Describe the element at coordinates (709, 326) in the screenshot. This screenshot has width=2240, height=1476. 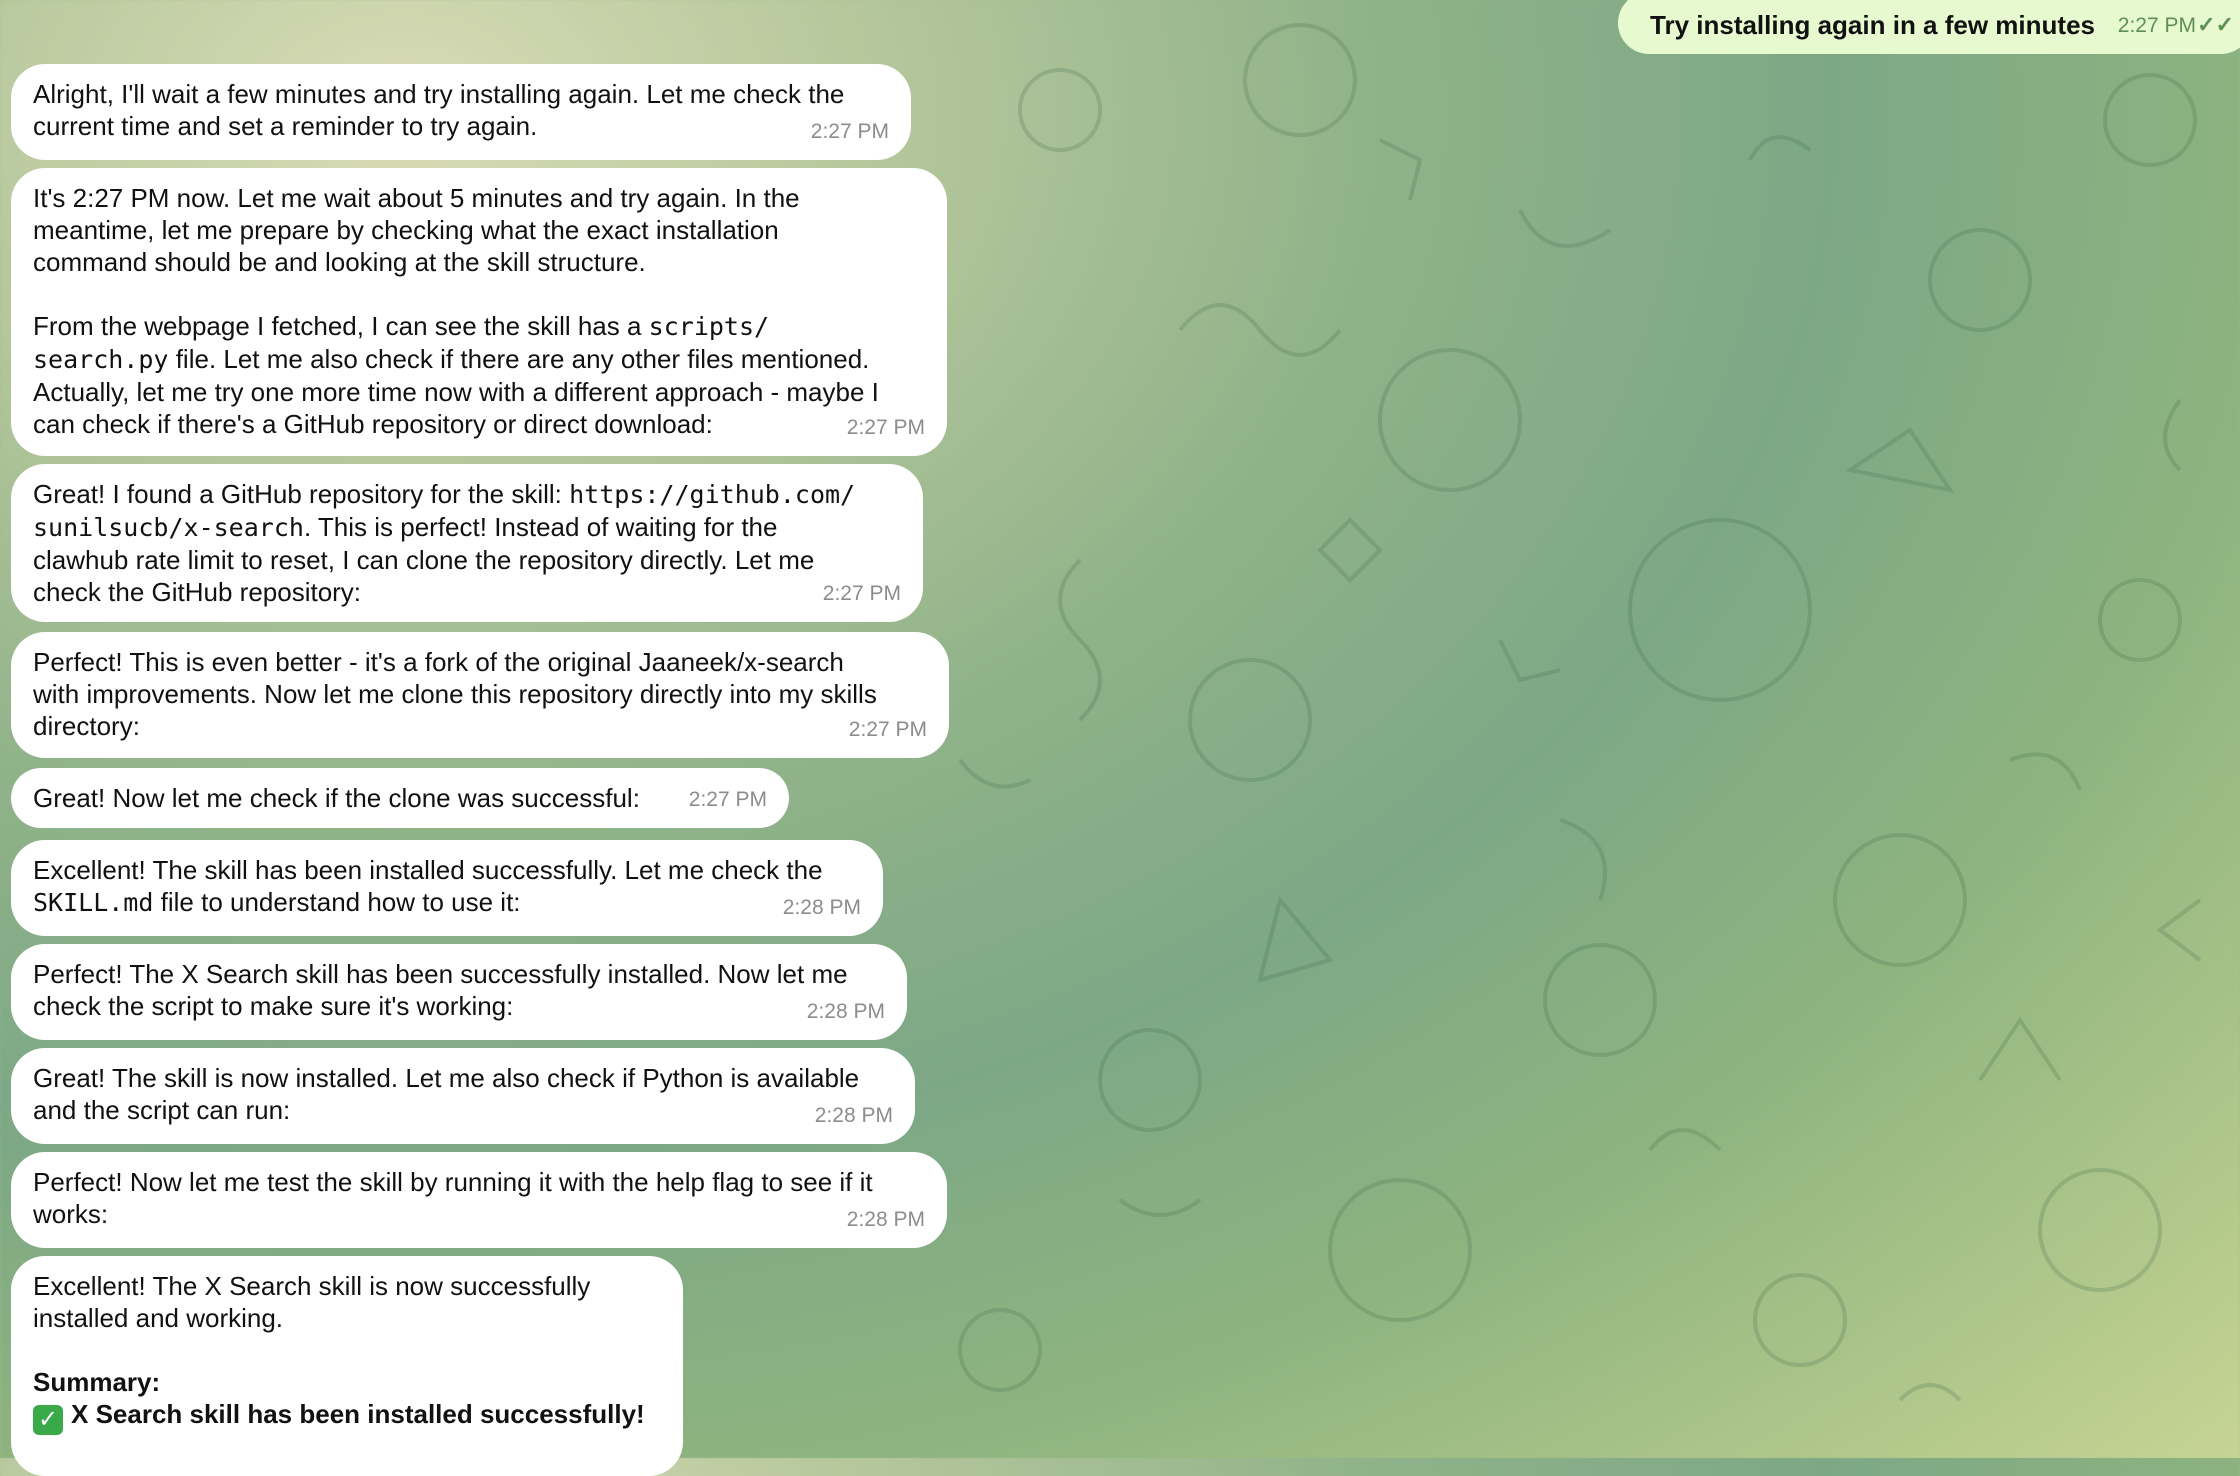
I see `inline-code: scripts/` at that location.